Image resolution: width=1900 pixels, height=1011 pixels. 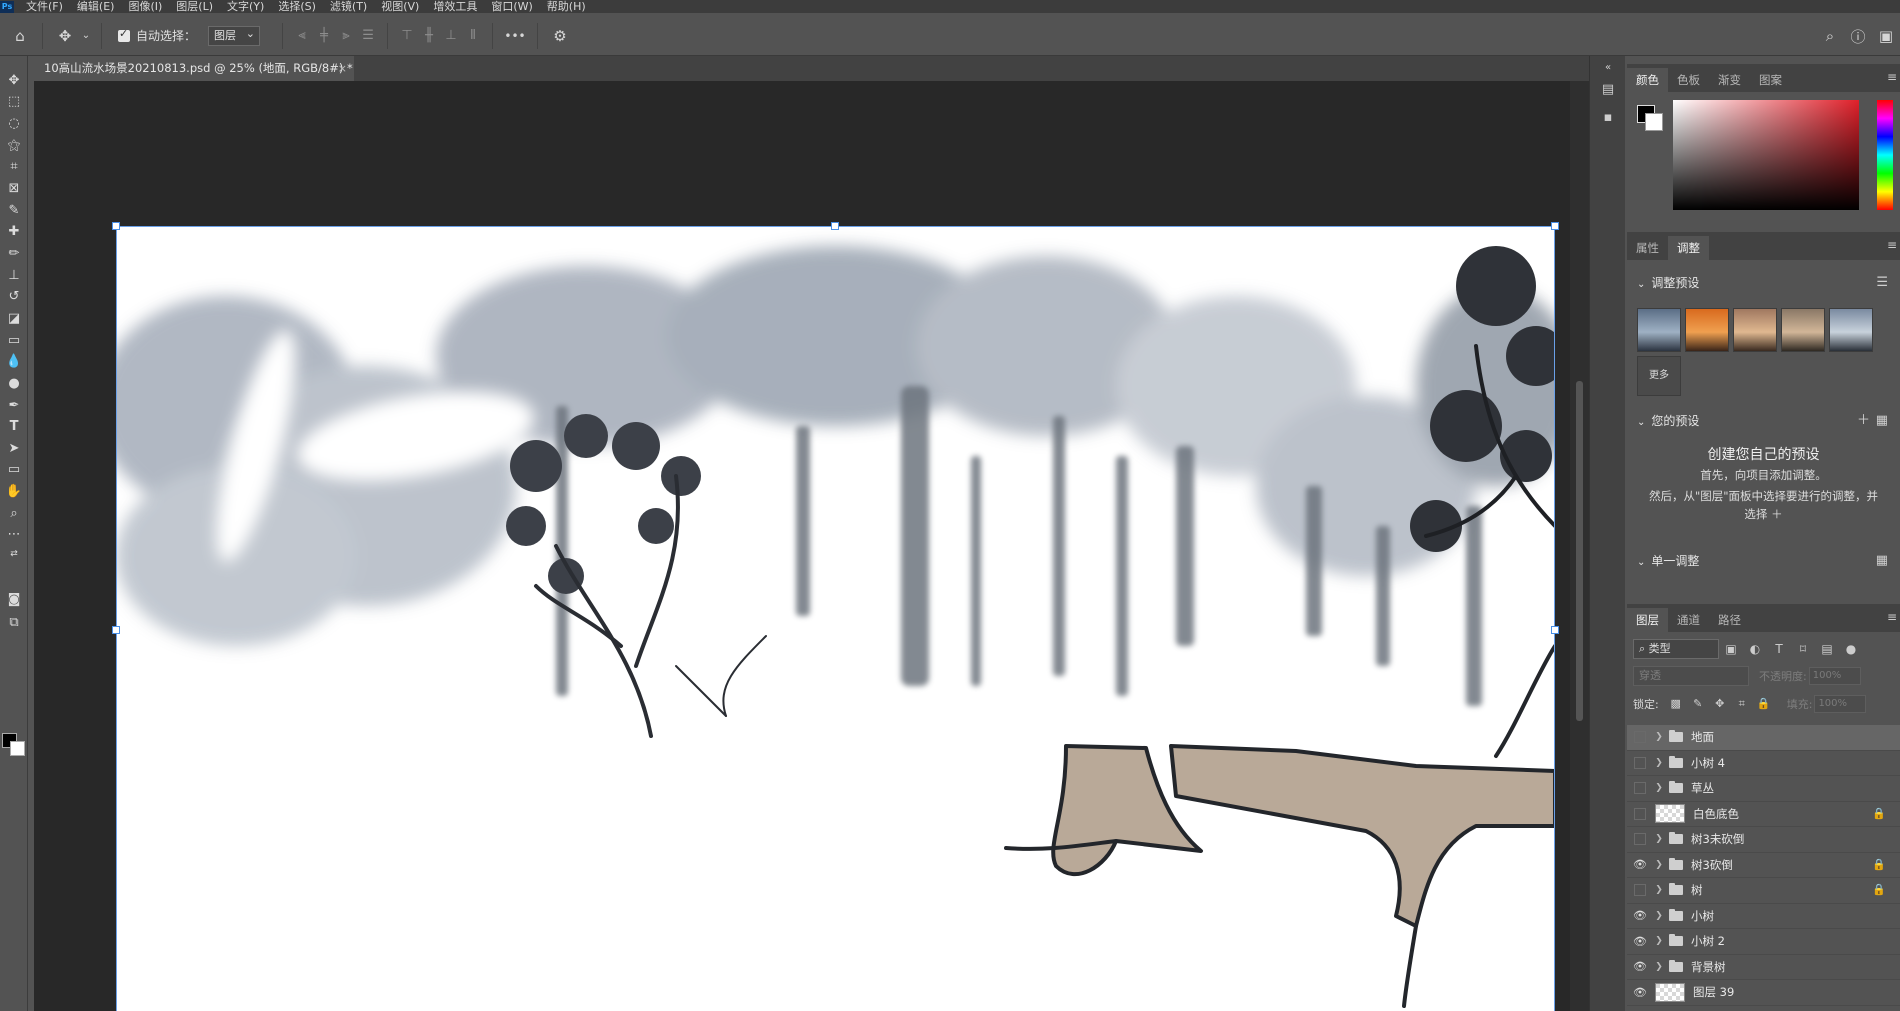 I want to click on zoom-tool-icon: ⌕, so click(x=14, y=513).